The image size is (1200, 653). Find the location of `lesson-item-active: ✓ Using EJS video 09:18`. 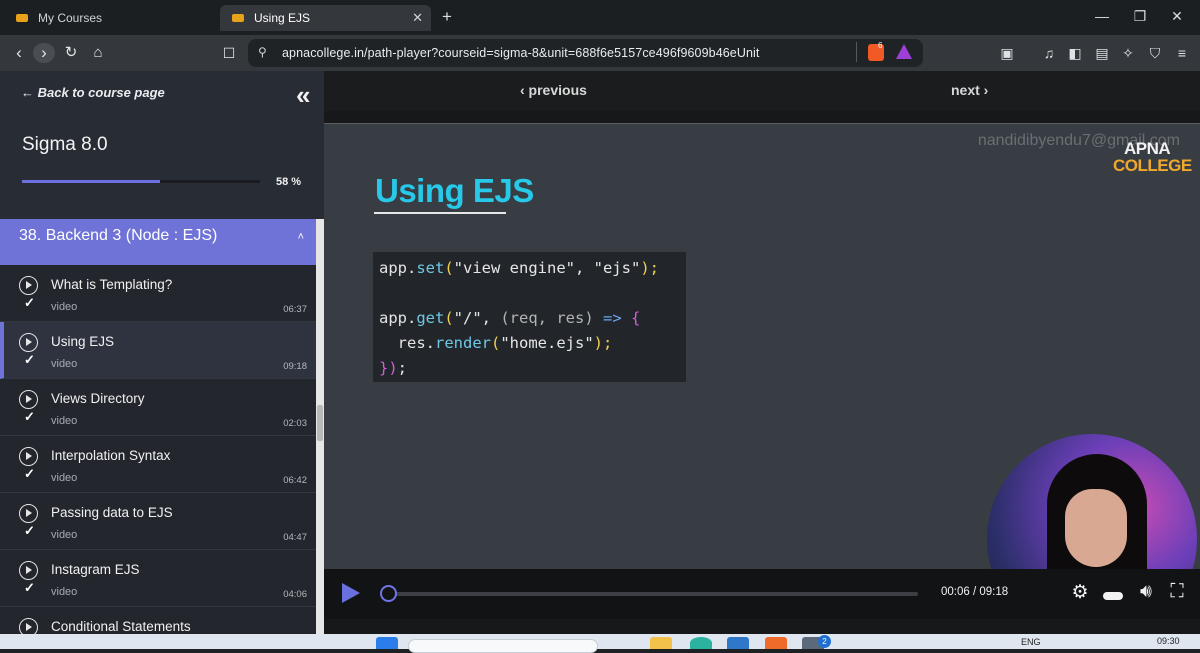

lesson-item-active: ✓ Using EJS video 09:18 is located at coordinates (158, 350).